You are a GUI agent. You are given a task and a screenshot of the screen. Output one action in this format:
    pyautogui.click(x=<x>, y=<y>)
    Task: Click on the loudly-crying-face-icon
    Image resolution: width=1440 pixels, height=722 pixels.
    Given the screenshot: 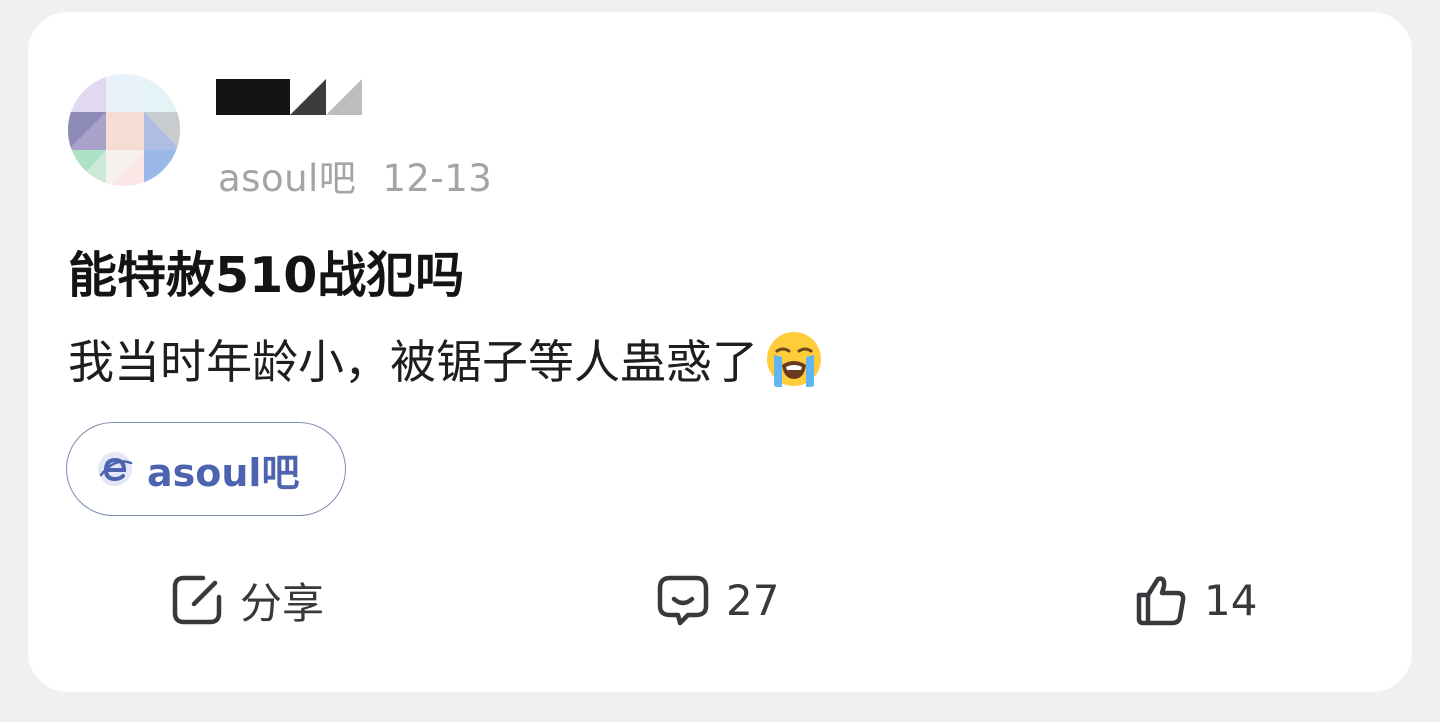 What is the action you would take?
    pyautogui.click(x=794, y=359)
    